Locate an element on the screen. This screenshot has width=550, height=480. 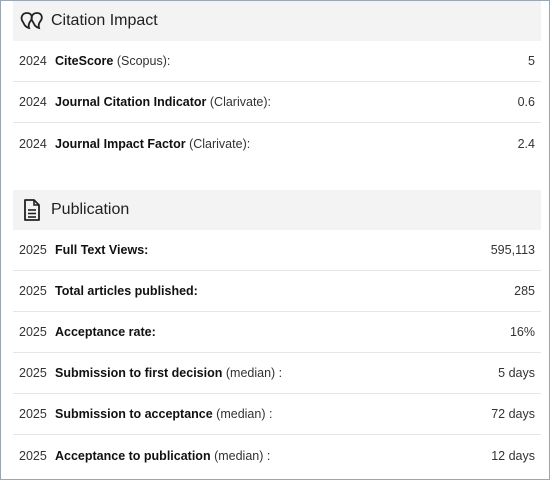
publication-header: Publication is located at coordinates (277, 210).